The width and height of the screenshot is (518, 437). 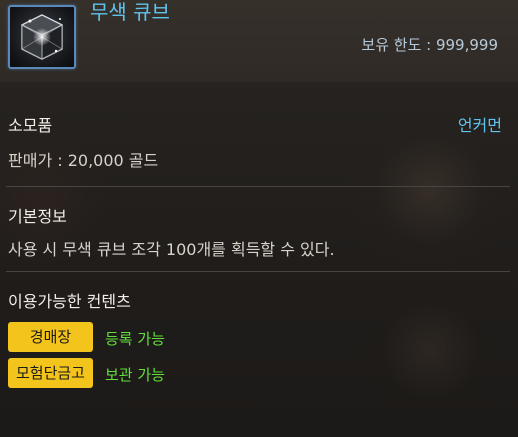 I want to click on possession-limit: 보유 한도 : 999,999, so click(x=429, y=45).